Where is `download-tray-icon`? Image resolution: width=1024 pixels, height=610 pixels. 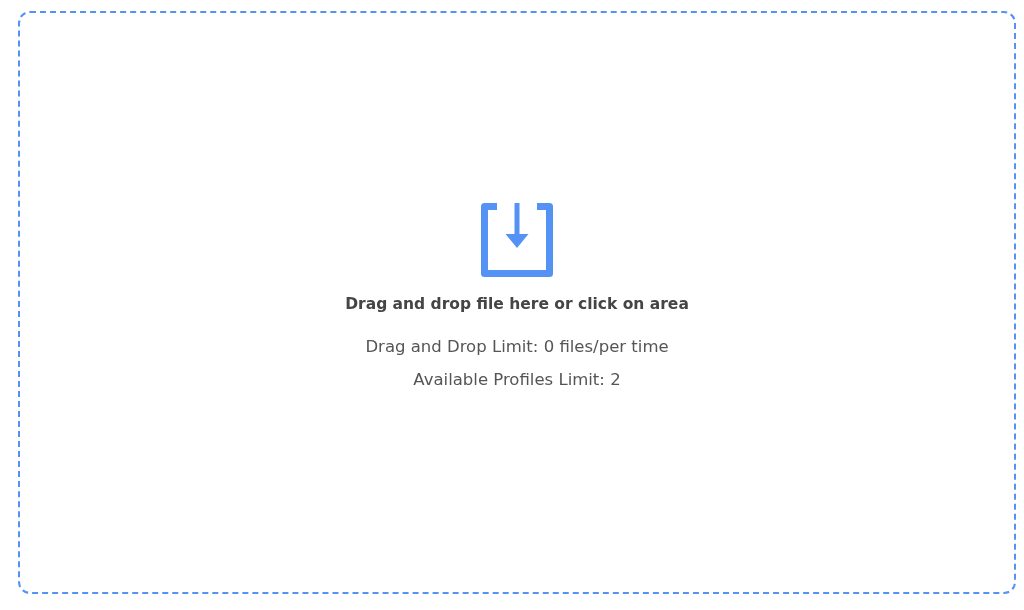
download-tray-icon is located at coordinates (517, 240).